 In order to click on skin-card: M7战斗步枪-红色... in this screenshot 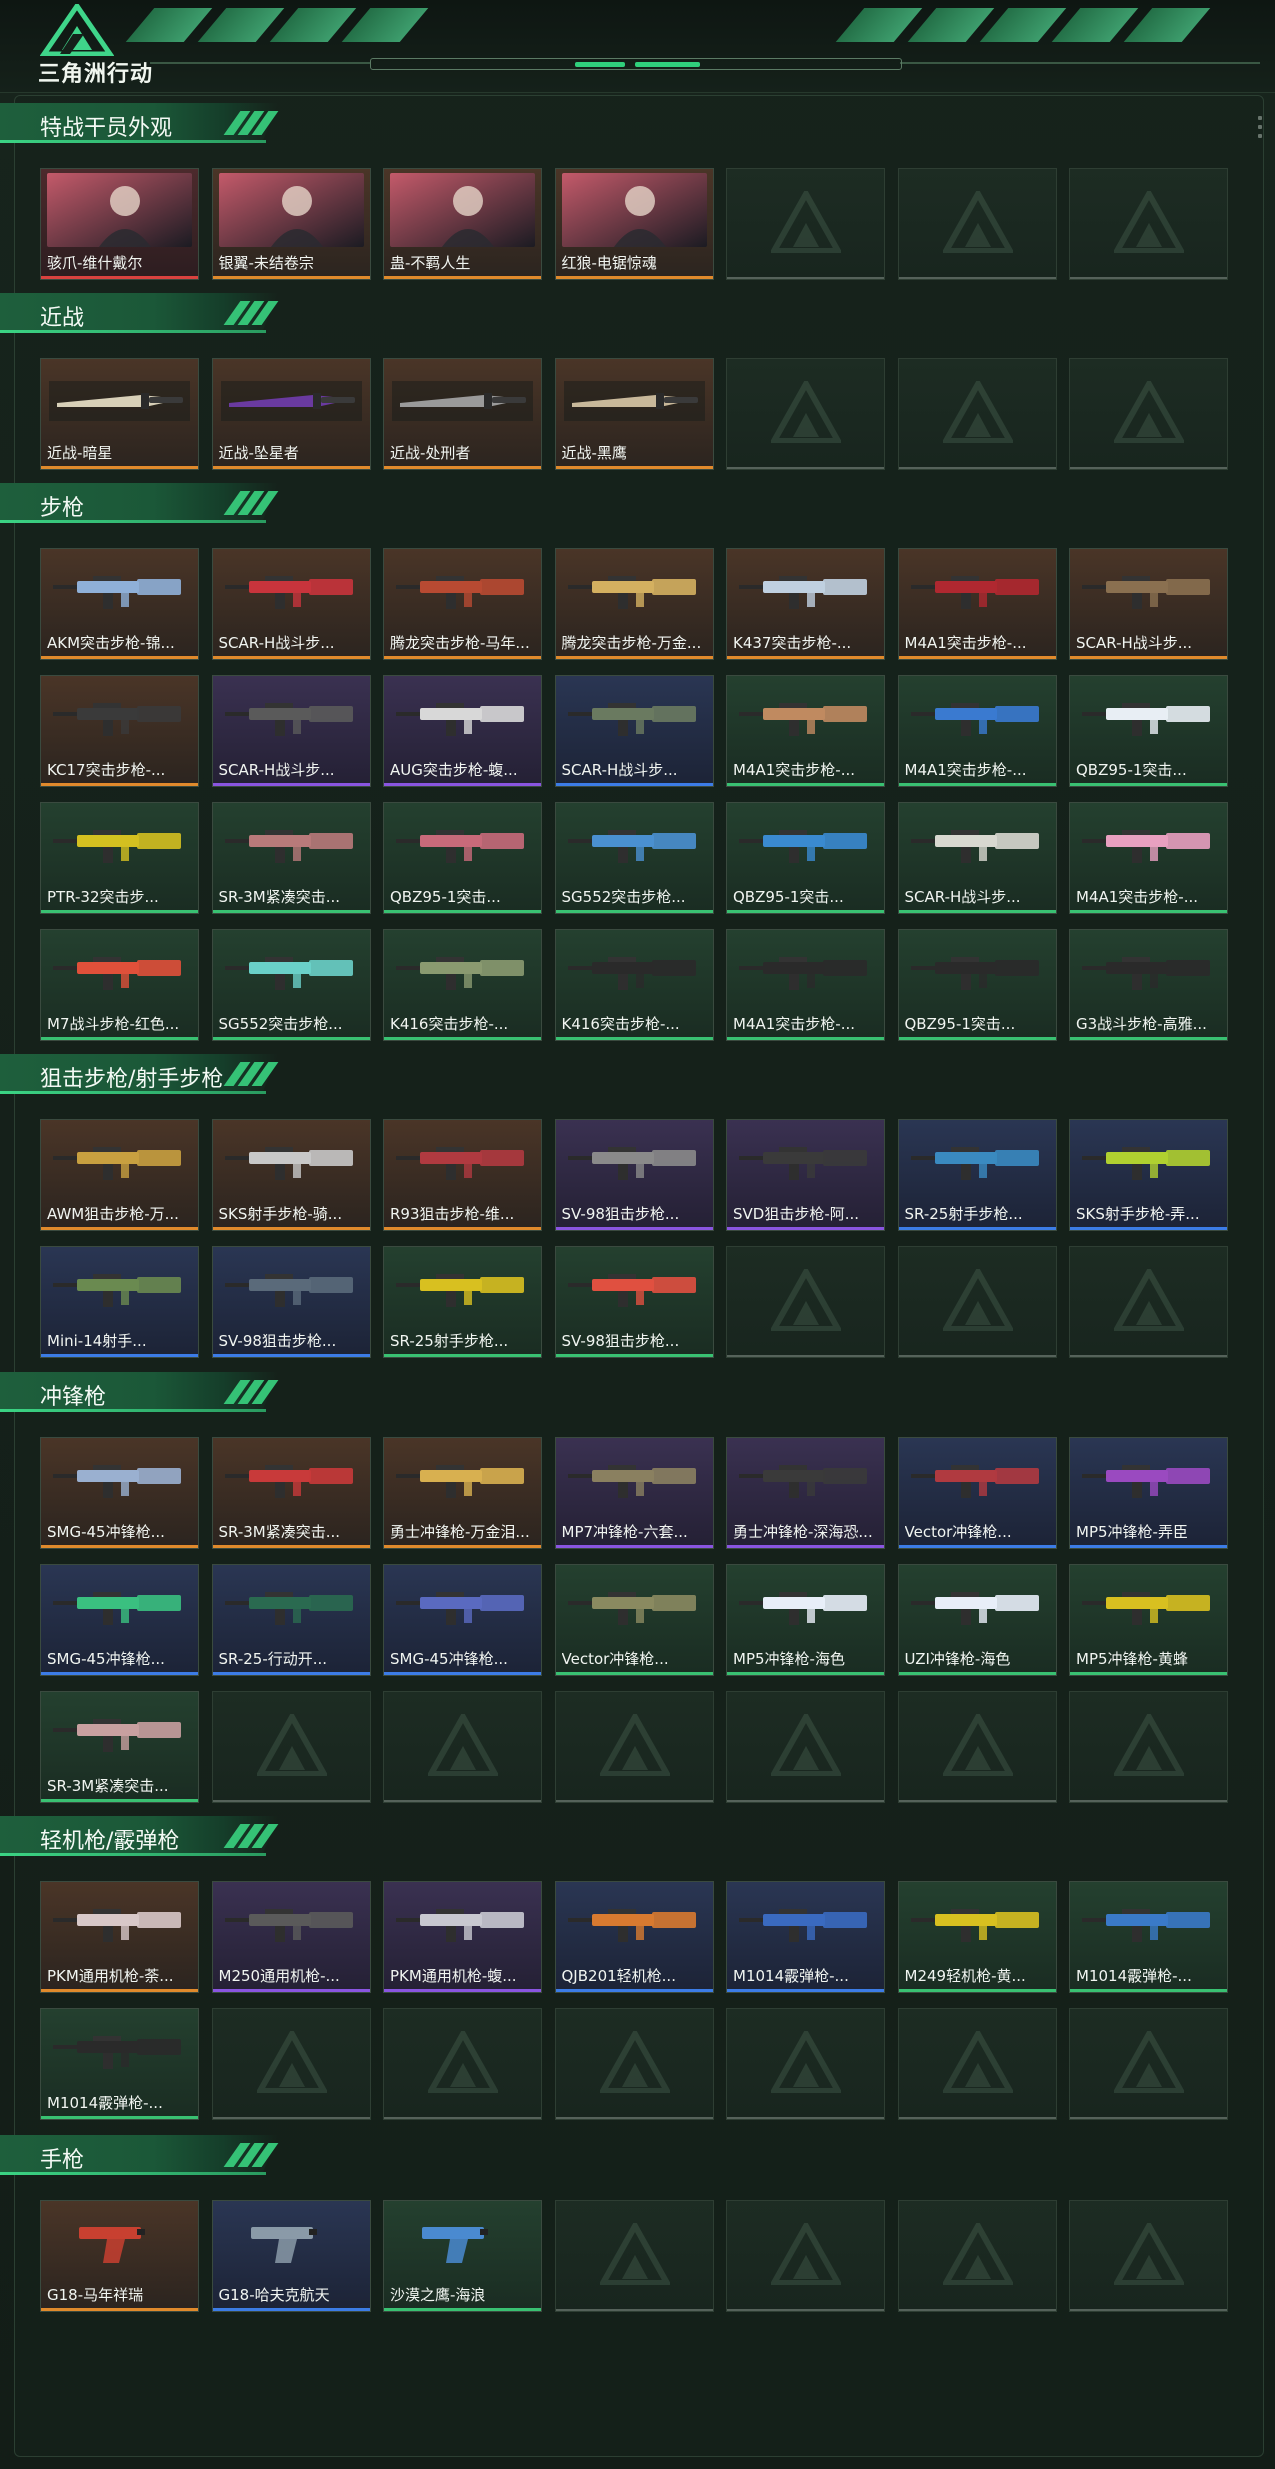, I will do `click(119, 985)`.